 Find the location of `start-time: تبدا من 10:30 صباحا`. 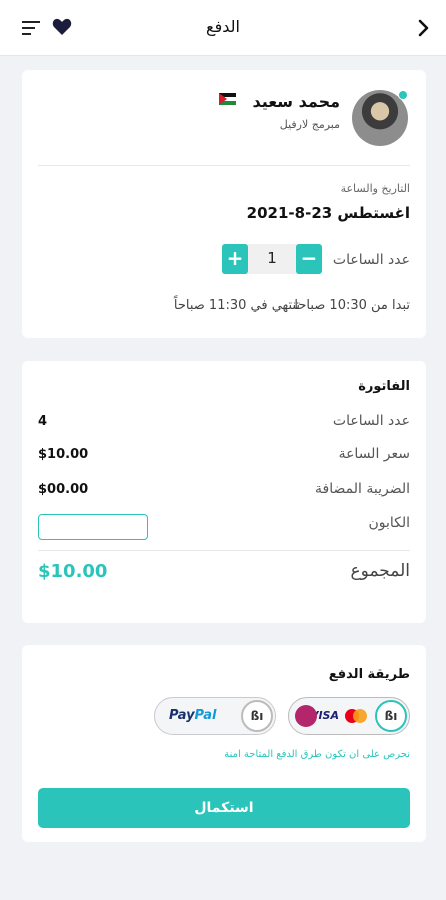

start-time: تبدا من 10:30 صباحا is located at coordinates (352, 305).